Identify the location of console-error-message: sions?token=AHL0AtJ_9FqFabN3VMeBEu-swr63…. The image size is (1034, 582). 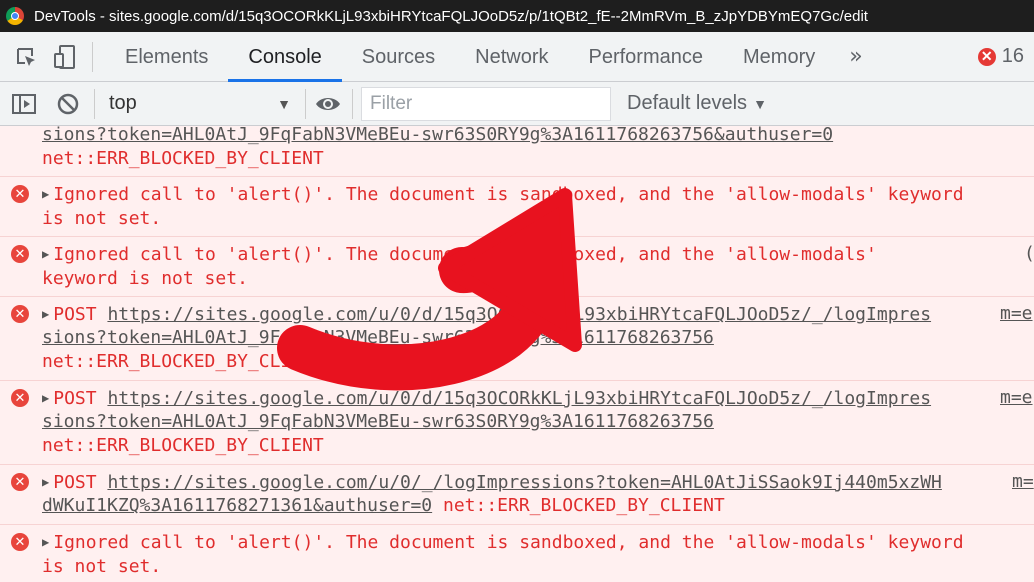
(517, 151).